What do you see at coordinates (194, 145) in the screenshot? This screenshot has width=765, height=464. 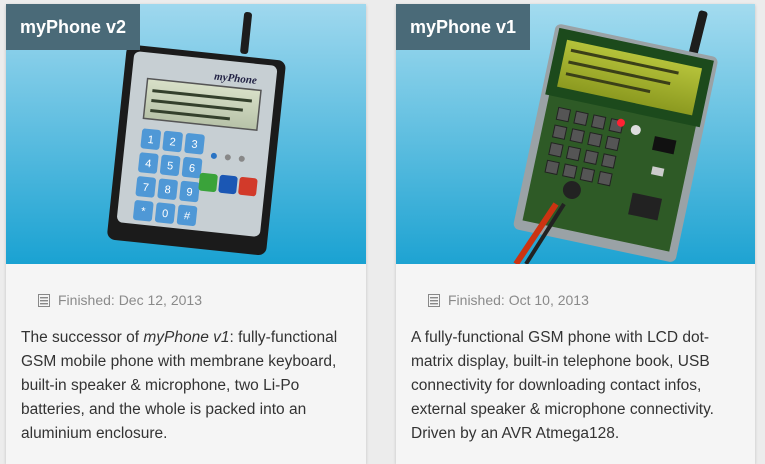 I see `keypad-key-label: 3` at bounding box center [194, 145].